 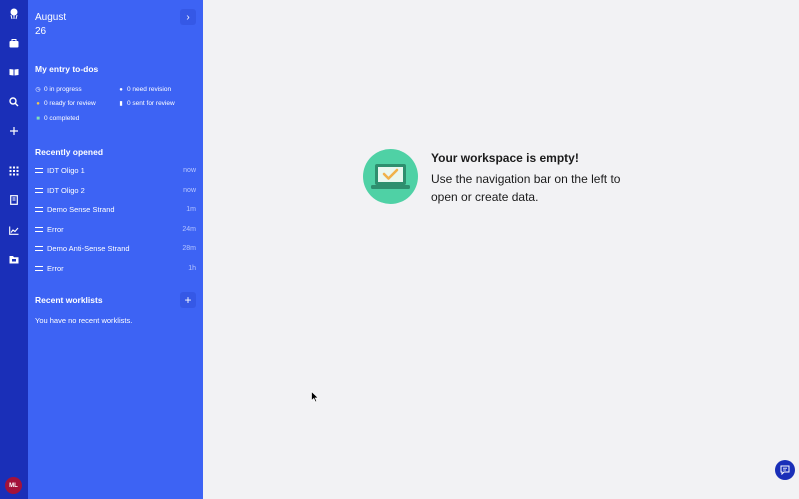 What do you see at coordinates (315, 397) in the screenshot?
I see `mouse-cursor-icon` at bounding box center [315, 397].